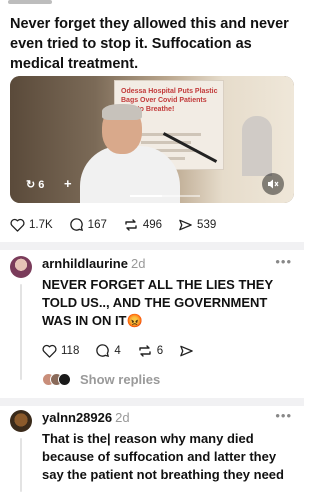  What do you see at coordinates (85, 263) in the screenshot?
I see `username: arnhildlaurine` at bounding box center [85, 263].